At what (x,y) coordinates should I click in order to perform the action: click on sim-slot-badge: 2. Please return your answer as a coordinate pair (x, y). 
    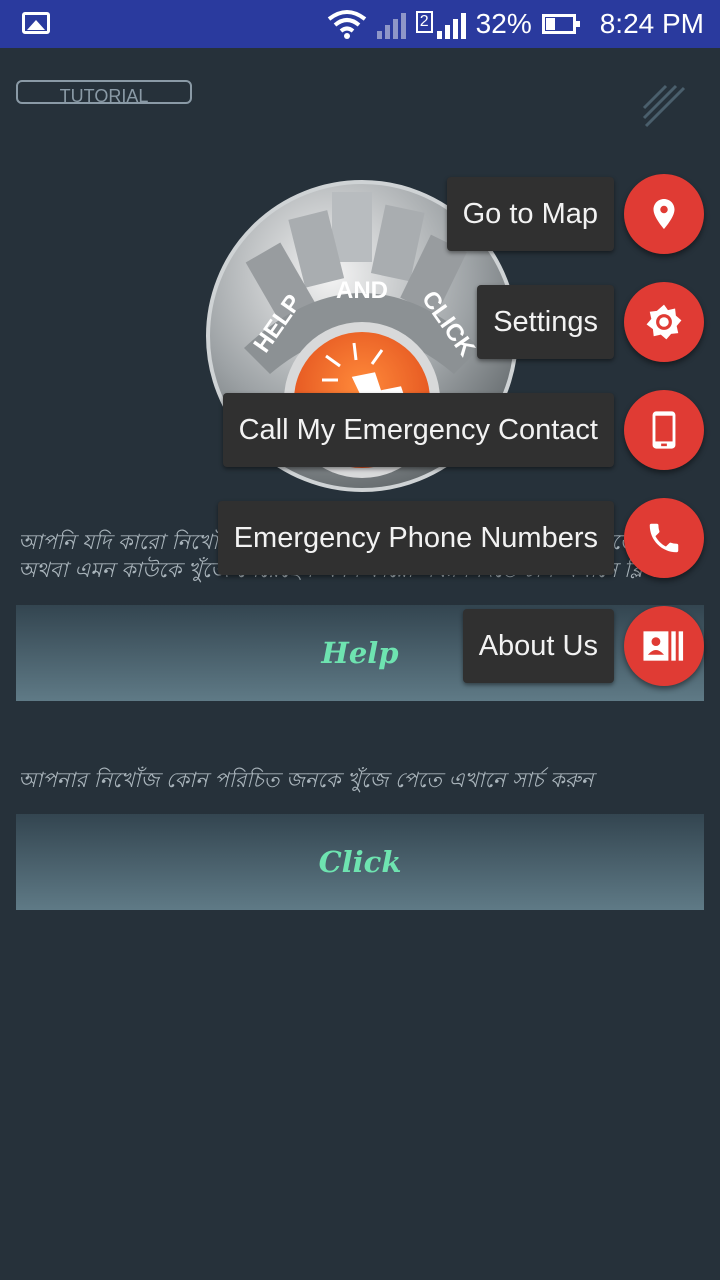
    Looking at the image, I should click on (424, 22).